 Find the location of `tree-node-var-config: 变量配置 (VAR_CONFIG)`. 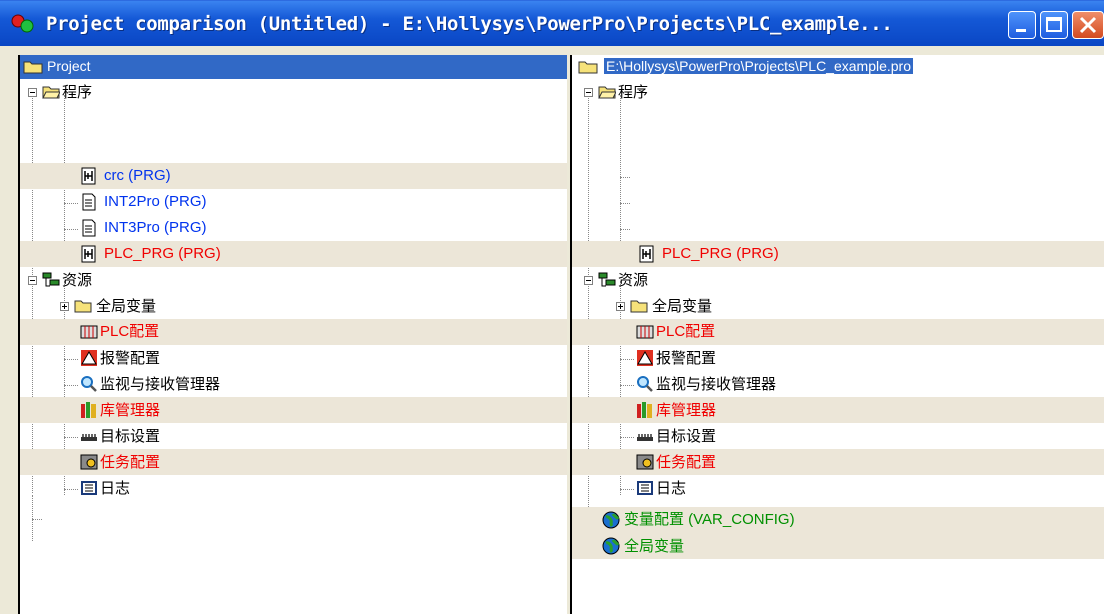

tree-node-var-config: 变量配置 (VAR_CONFIG) is located at coordinates (838, 520).